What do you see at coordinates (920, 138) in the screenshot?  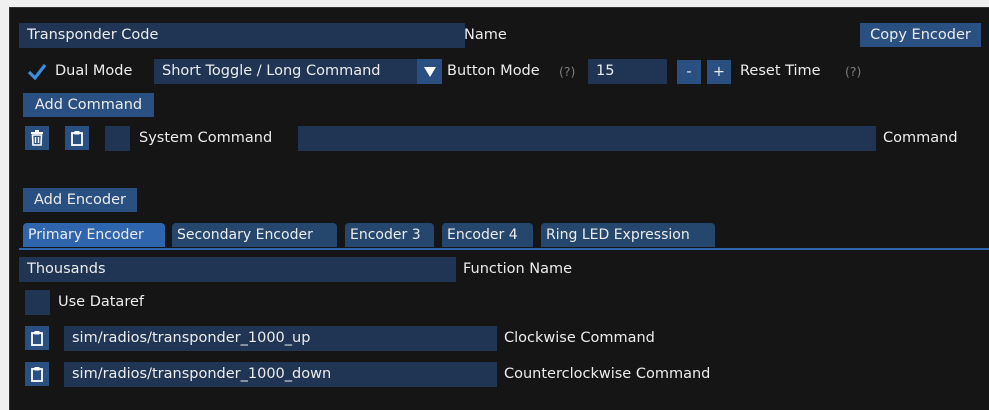 I see `command-label: Command` at bounding box center [920, 138].